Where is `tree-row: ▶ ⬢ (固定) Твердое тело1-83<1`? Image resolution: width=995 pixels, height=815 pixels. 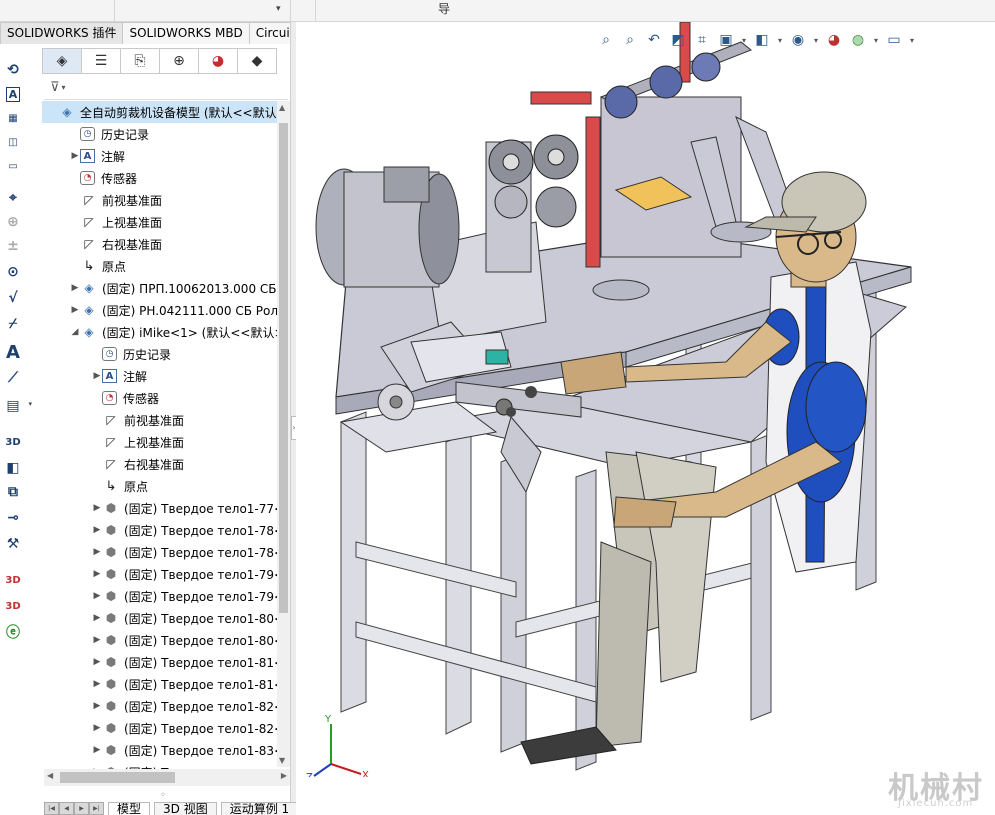 tree-row: ▶ ⬢ (固定) Твердое тело1-83<1 is located at coordinates (160, 750).